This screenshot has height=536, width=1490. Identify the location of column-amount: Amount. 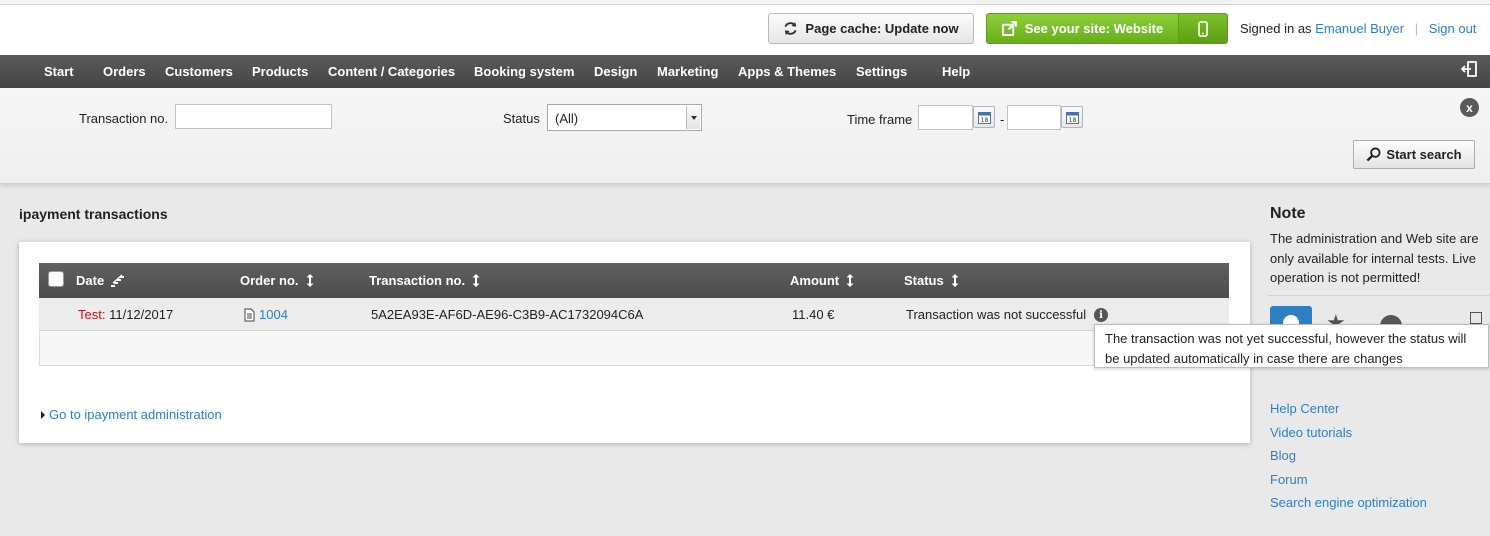
(822, 280).